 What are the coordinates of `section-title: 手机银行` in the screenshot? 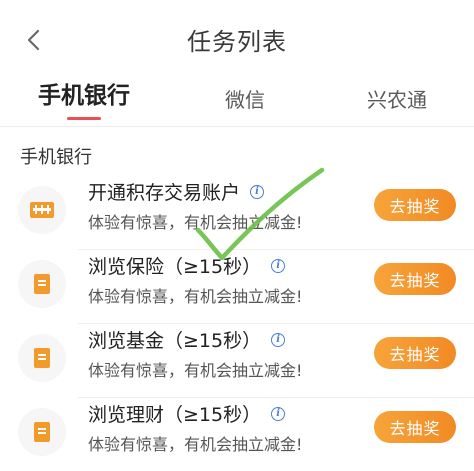 It's located at (56, 157).